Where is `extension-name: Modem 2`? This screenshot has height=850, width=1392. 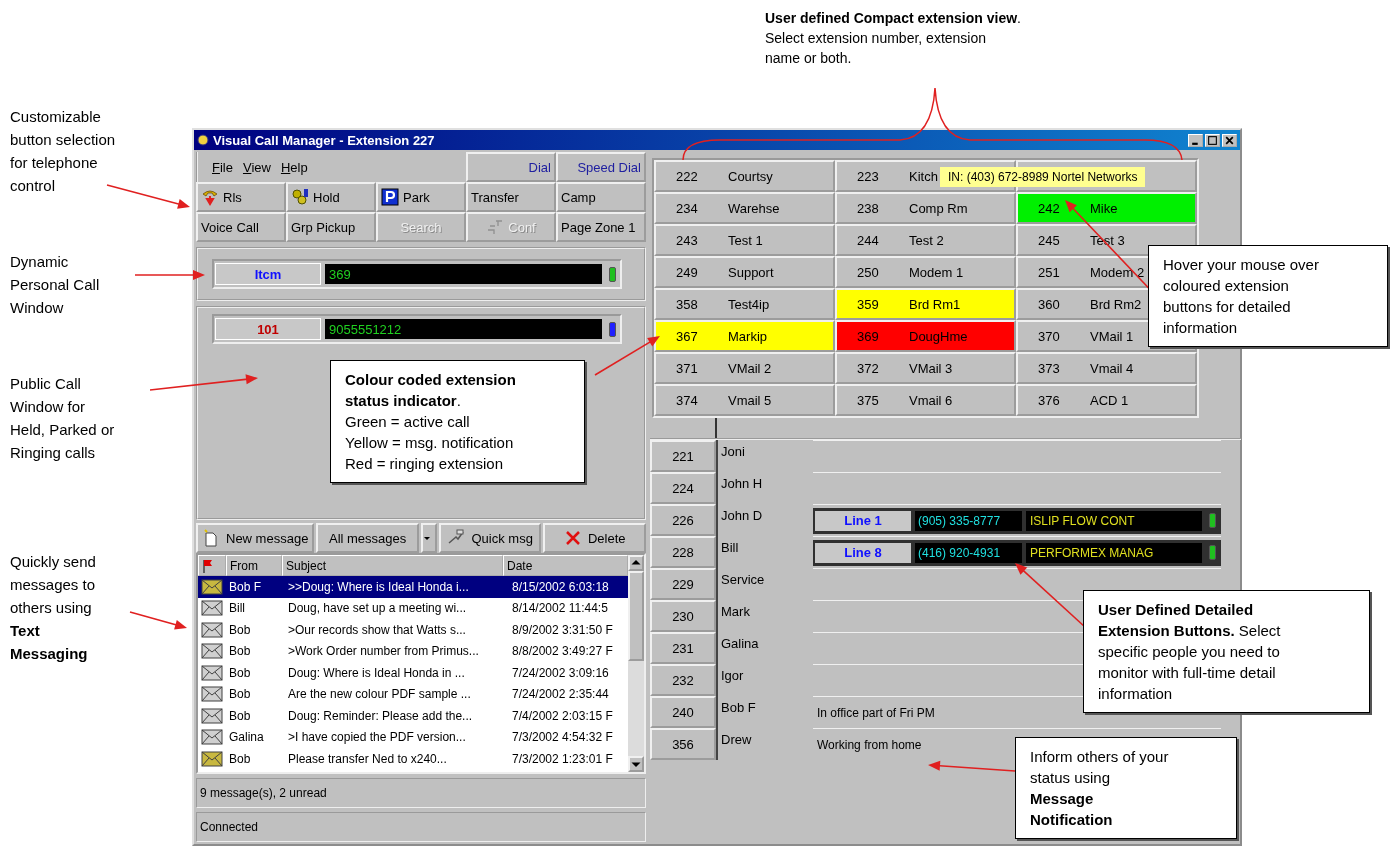
extension-name: Modem 2 is located at coordinates (1117, 272).